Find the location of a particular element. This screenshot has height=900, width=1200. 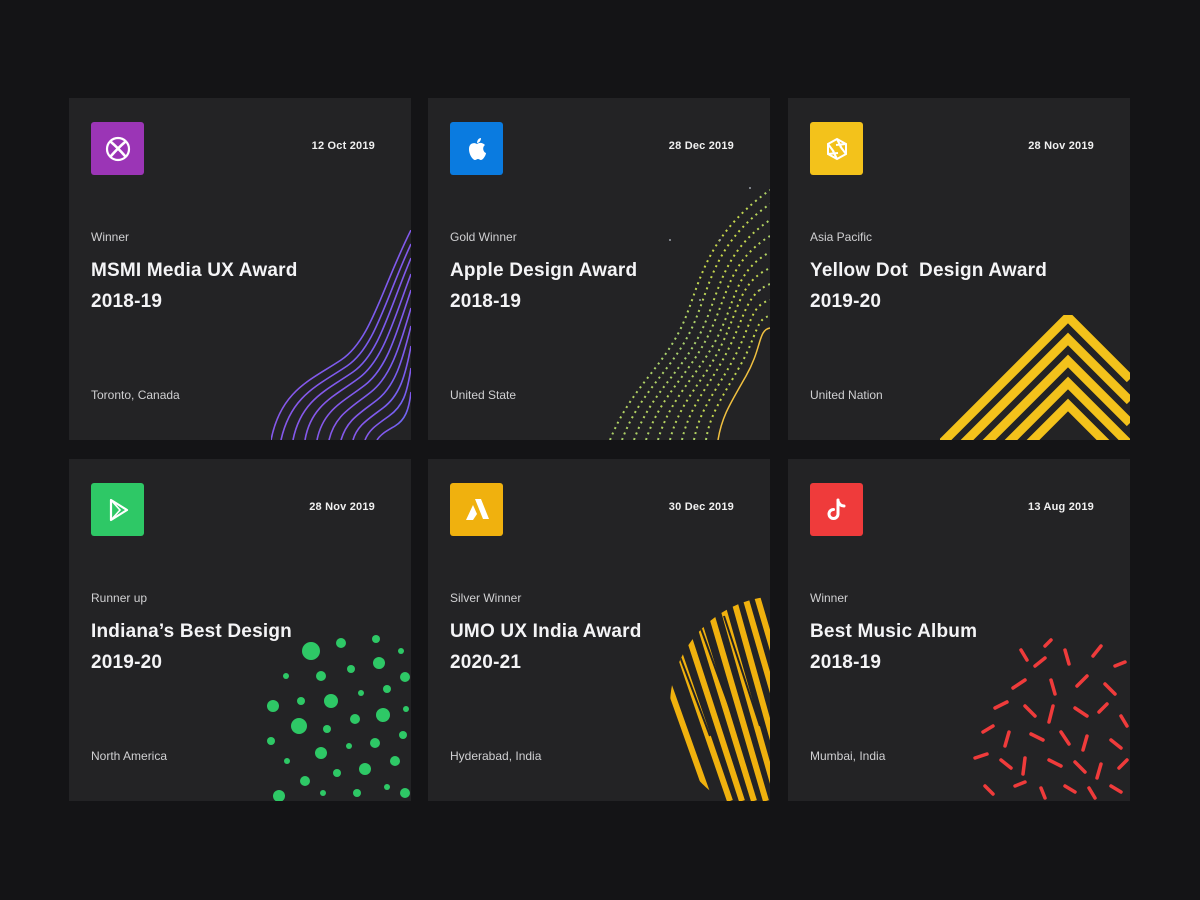

aperture-icon is located at coordinates (836, 148).